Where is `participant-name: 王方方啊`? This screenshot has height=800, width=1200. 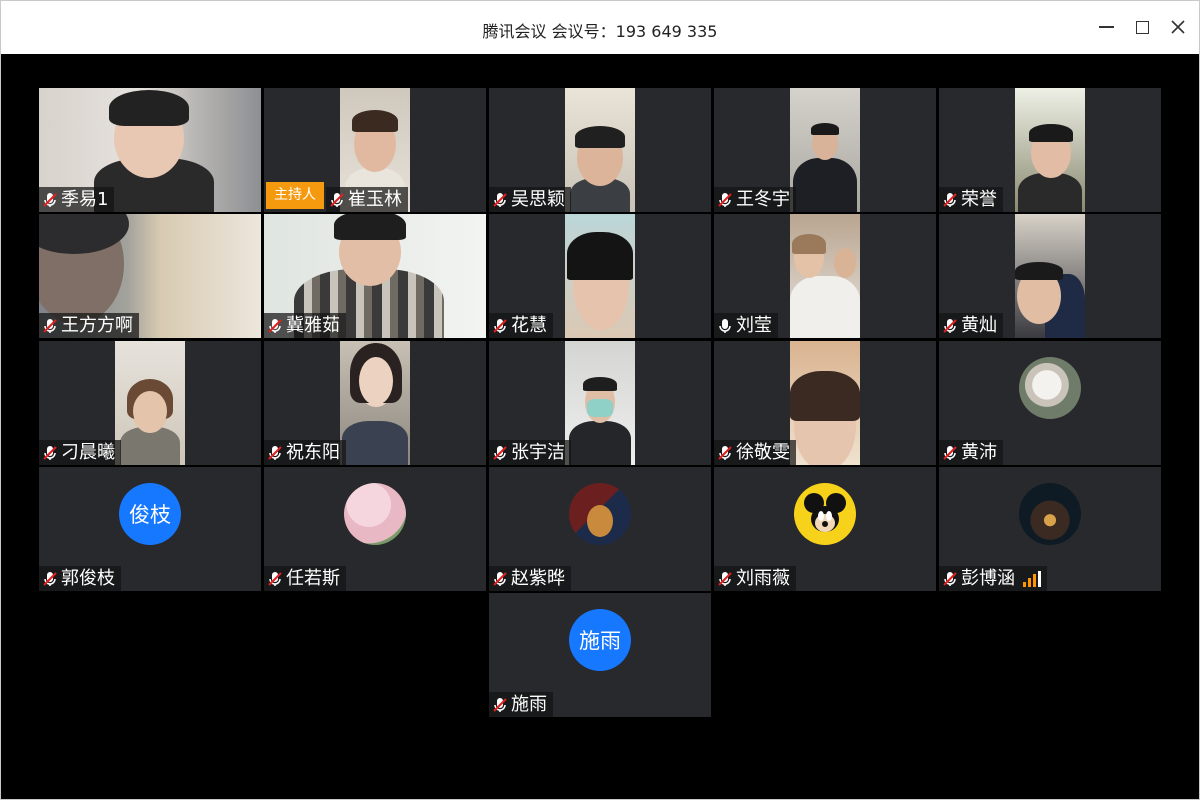
participant-name: 王方方啊 is located at coordinates (97, 325).